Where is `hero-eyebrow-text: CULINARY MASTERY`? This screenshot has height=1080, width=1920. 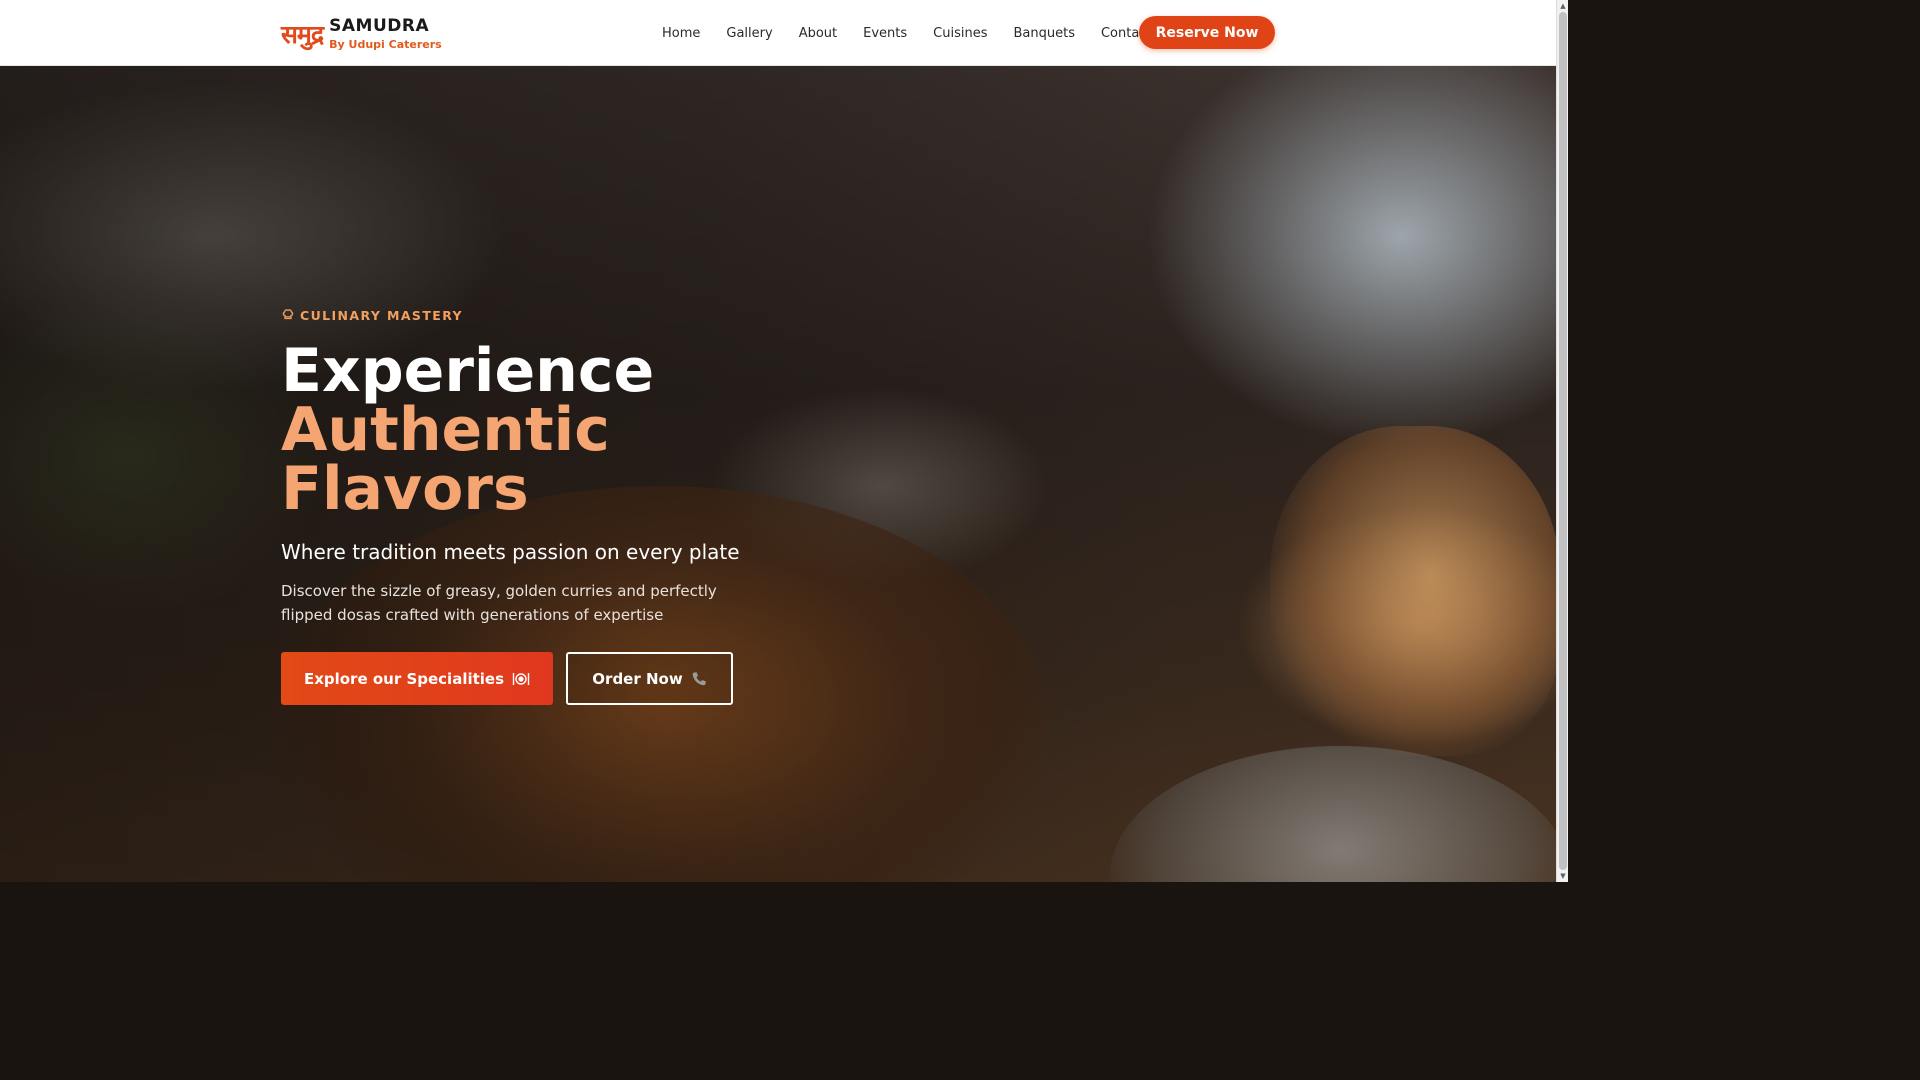 hero-eyebrow-text: CULINARY MASTERY is located at coordinates (381, 315).